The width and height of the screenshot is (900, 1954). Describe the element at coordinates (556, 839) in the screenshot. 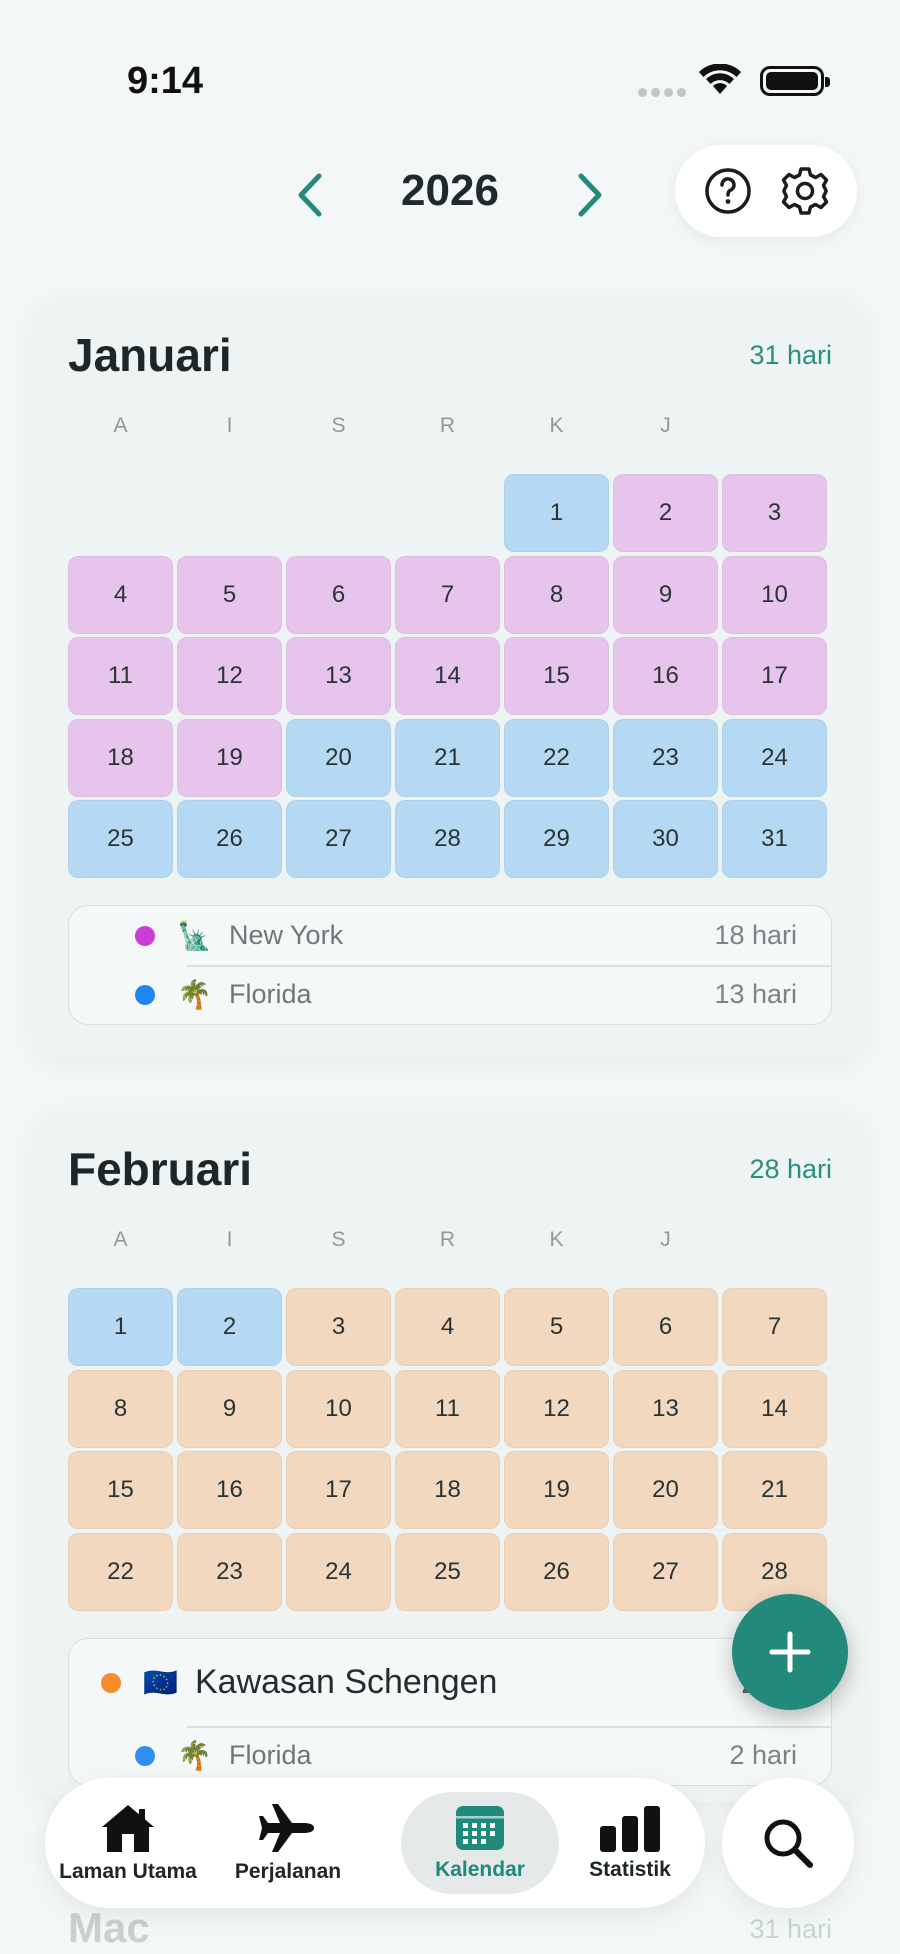

I see `day-cell: 29` at that location.